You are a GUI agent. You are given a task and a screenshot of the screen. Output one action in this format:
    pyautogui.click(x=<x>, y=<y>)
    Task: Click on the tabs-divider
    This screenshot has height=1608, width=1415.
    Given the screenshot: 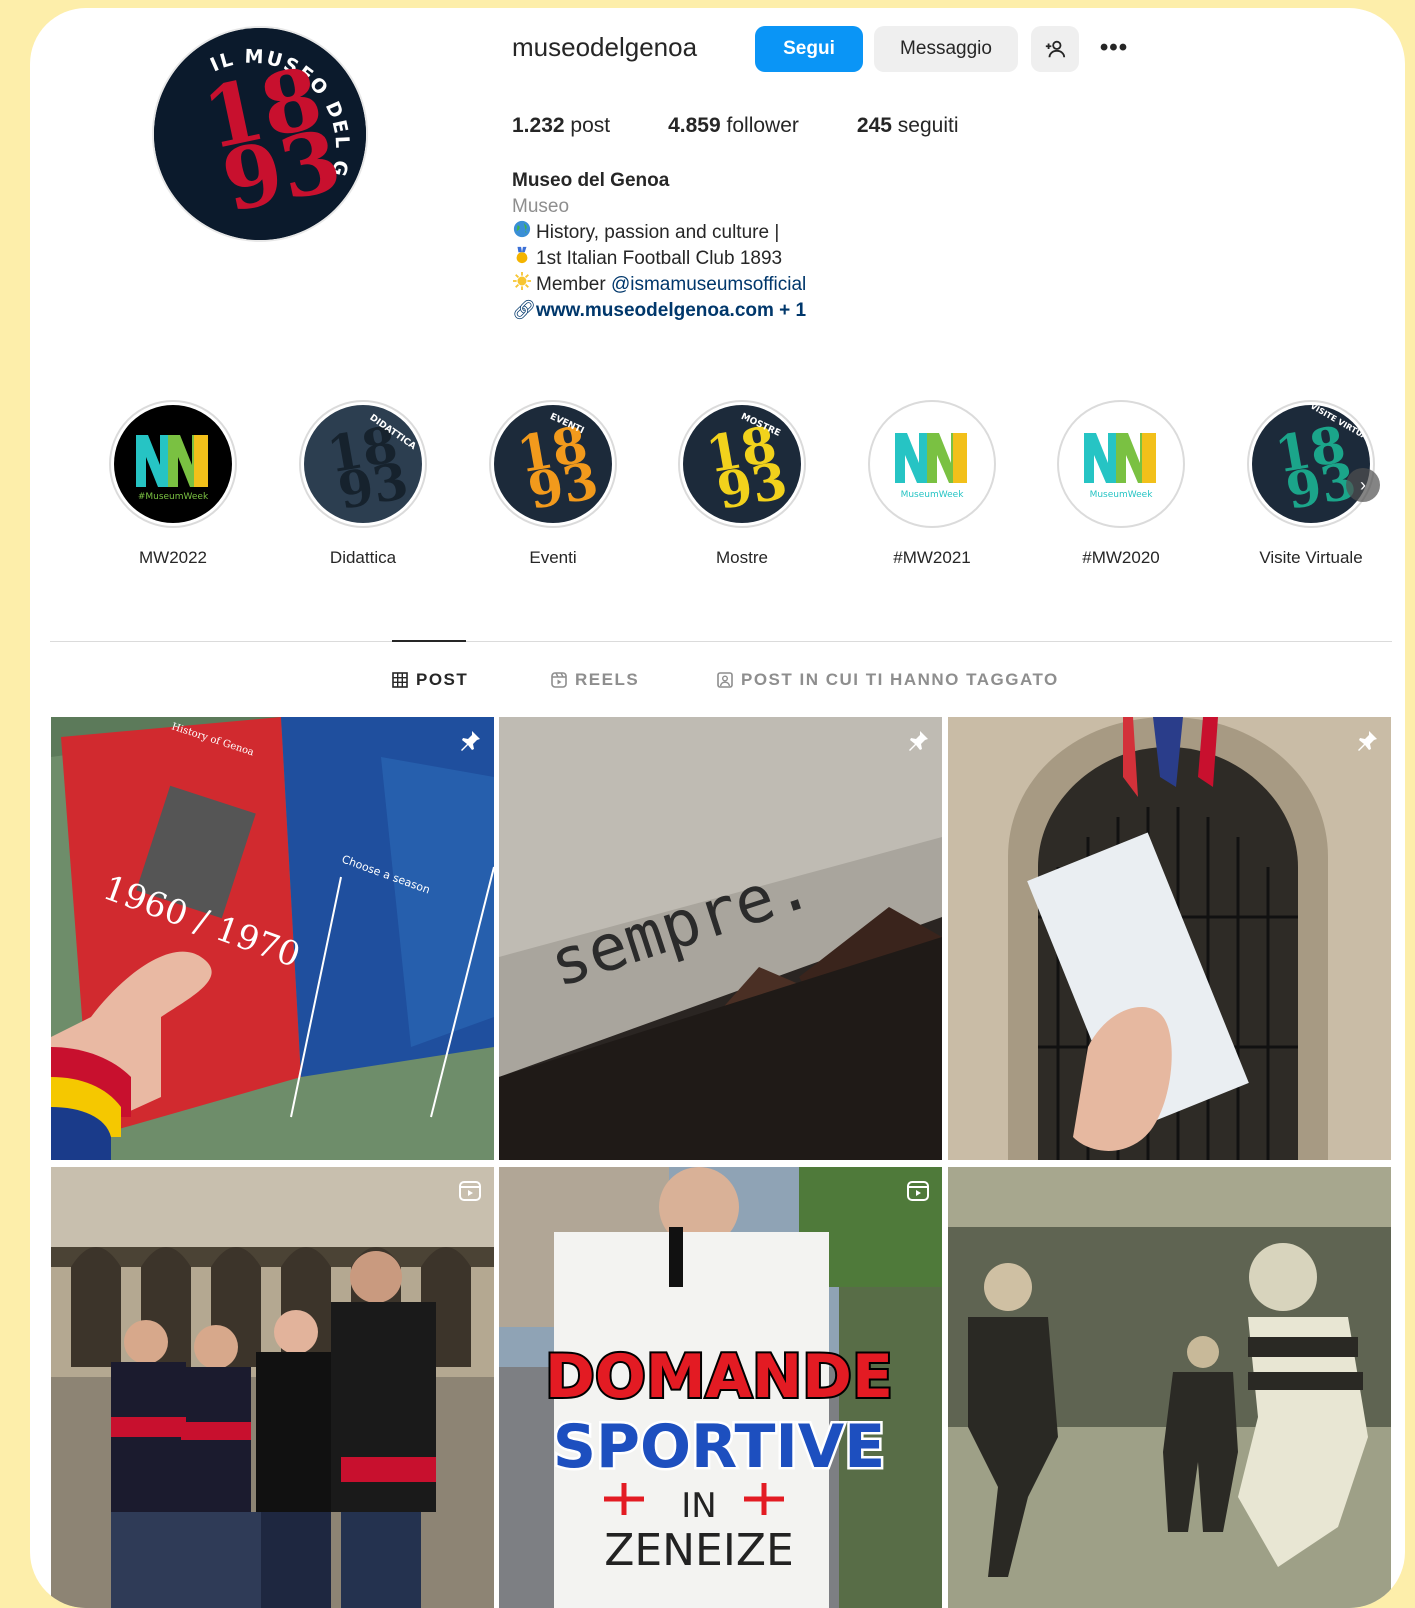 What is the action you would take?
    pyautogui.click(x=721, y=641)
    